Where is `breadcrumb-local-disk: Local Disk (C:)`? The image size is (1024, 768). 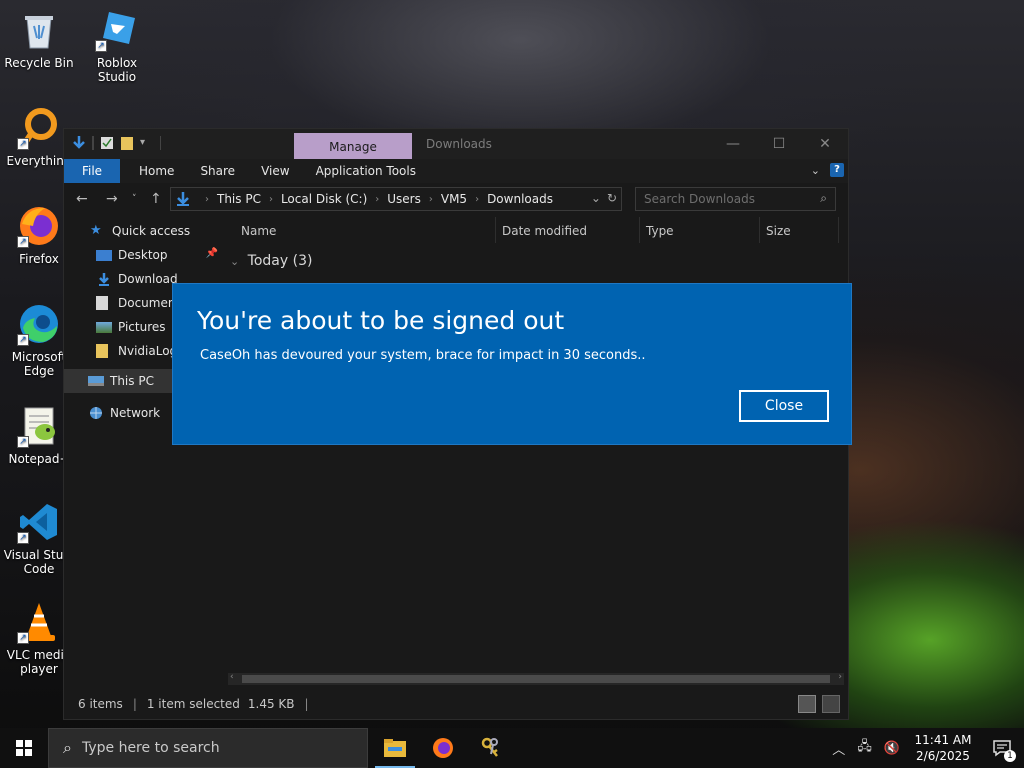 breadcrumb-local-disk: Local Disk (C:) is located at coordinates (324, 199).